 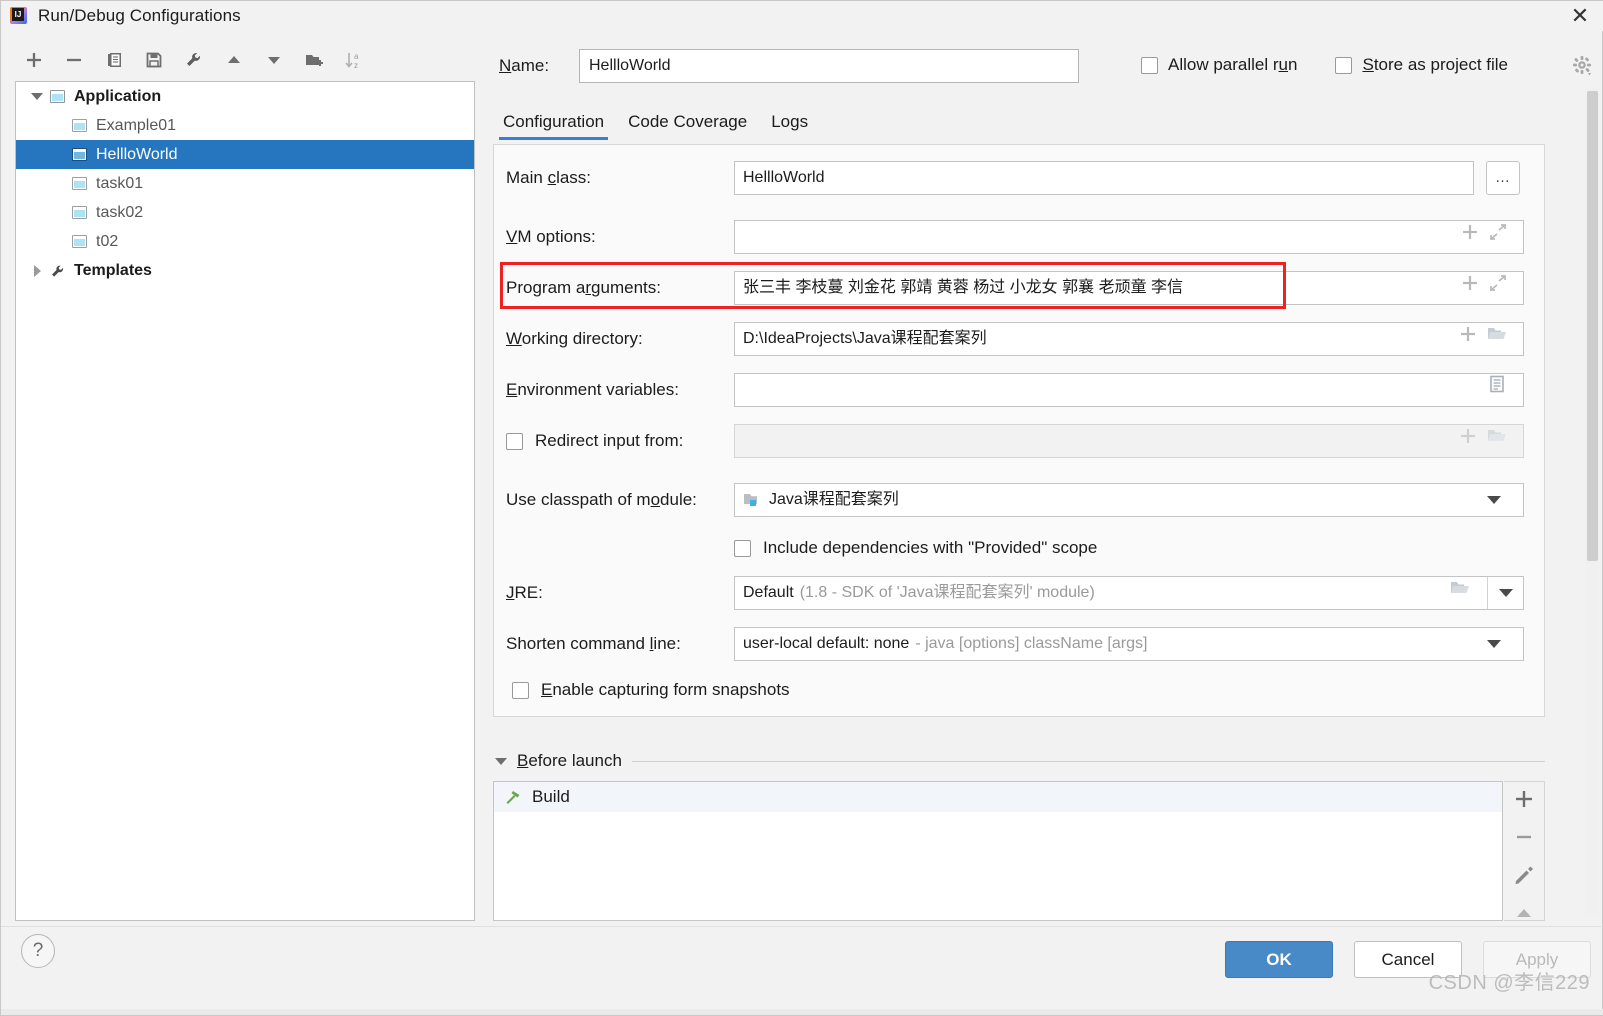 I want to click on working-directory-insert-macro-icon, so click(x=1468, y=339).